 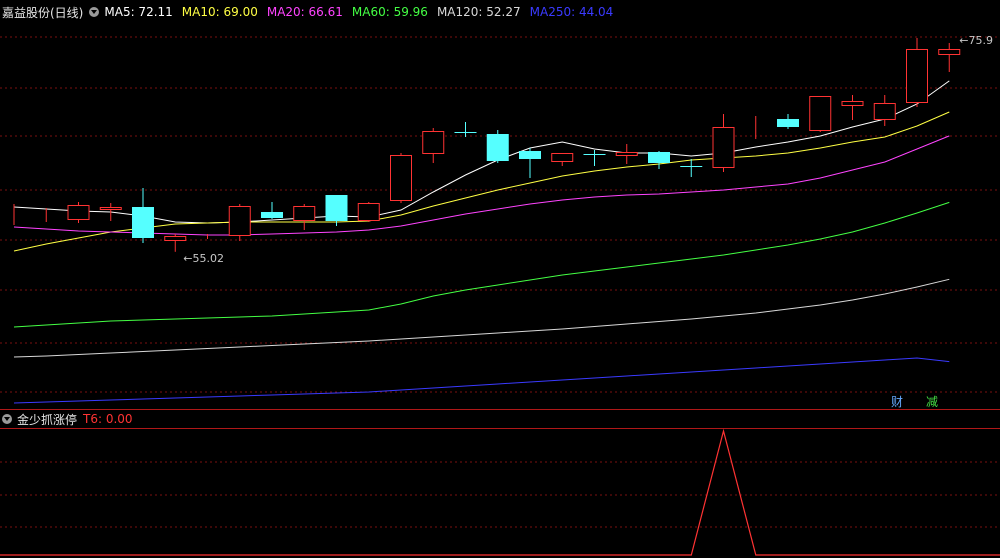 I want to click on candle-5-body, so click(x=175, y=238).